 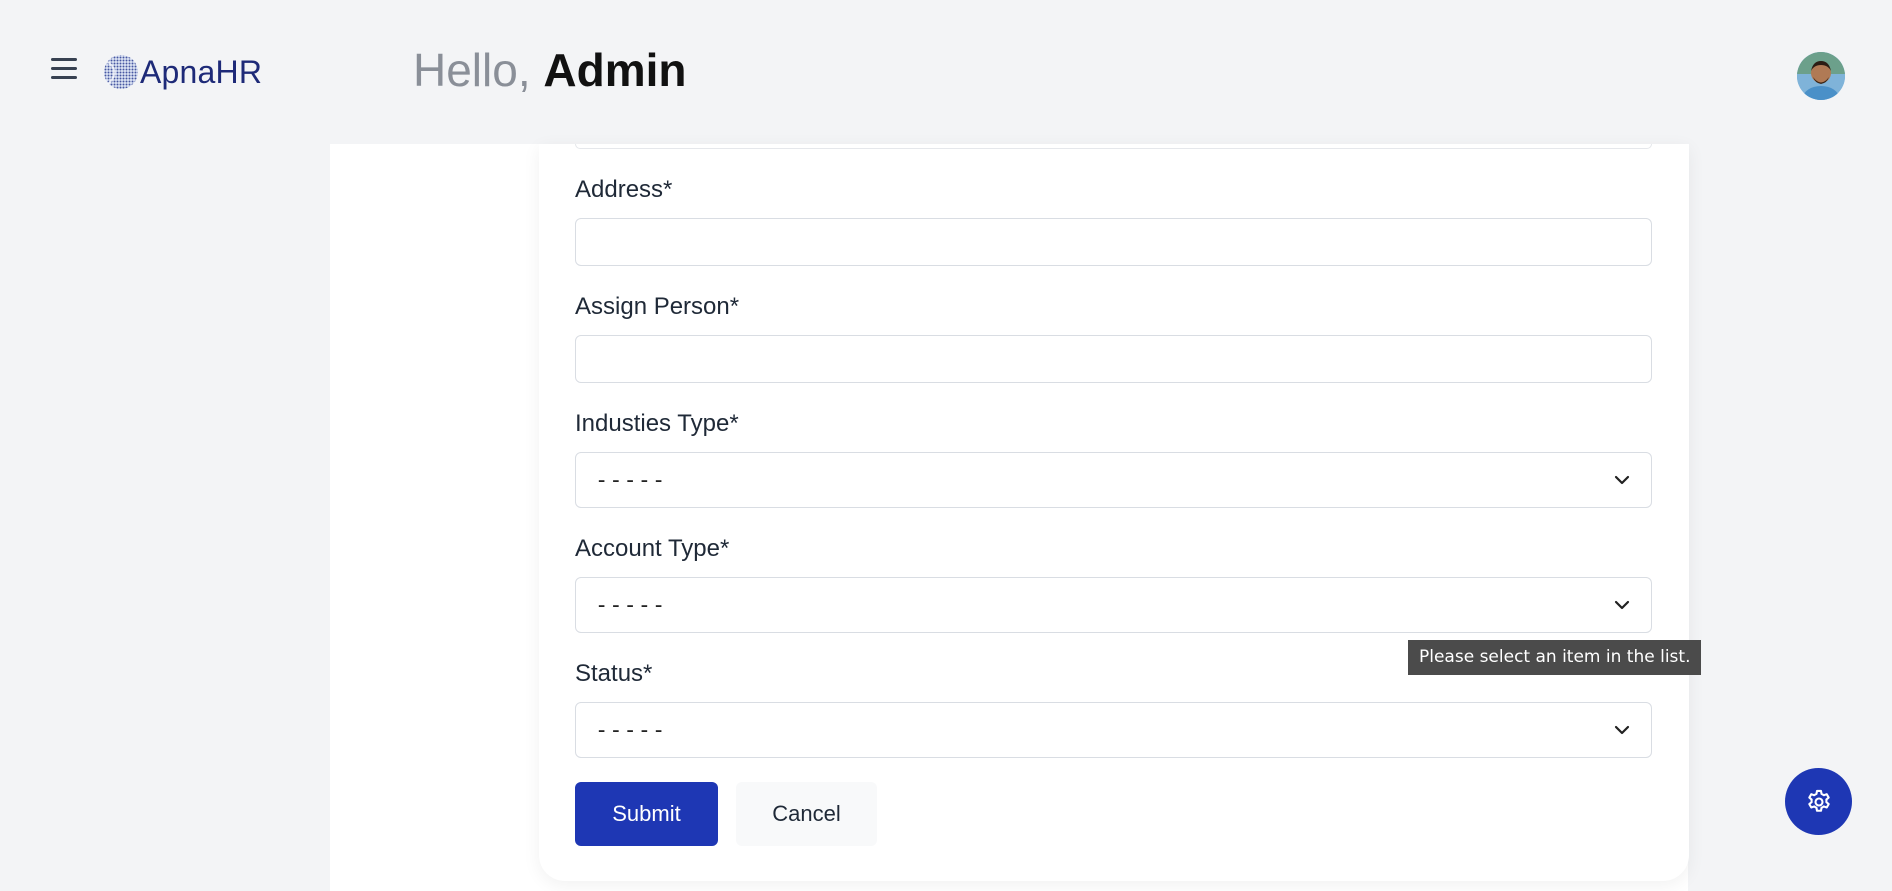 What do you see at coordinates (64, 69) in the screenshot?
I see `hamburger-menu-icon` at bounding box center [64, 69].